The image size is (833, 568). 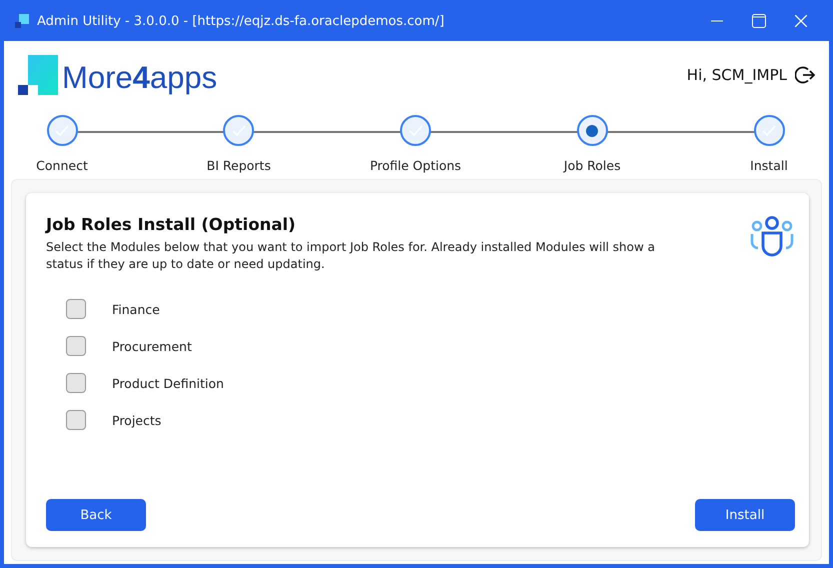 What do you see at coordinates (805, 75) in the screenshot?
I see `logout-icon` at bounding box center [805, 75].